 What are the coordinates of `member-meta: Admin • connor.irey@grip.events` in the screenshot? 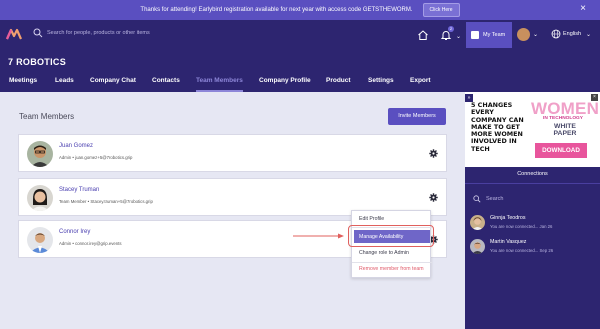 It's located at (90, 243).